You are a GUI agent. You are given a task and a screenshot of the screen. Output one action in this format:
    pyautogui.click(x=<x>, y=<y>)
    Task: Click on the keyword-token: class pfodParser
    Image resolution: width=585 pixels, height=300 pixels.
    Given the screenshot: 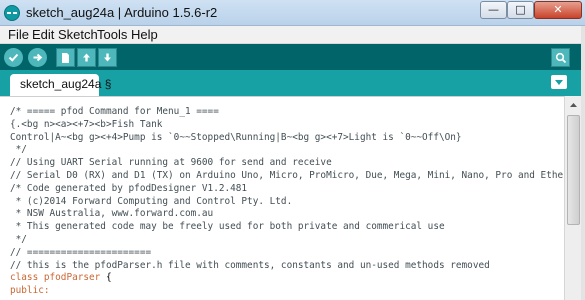 What is the action you would take?
    pyautogui.click(x=55, y=278)
    